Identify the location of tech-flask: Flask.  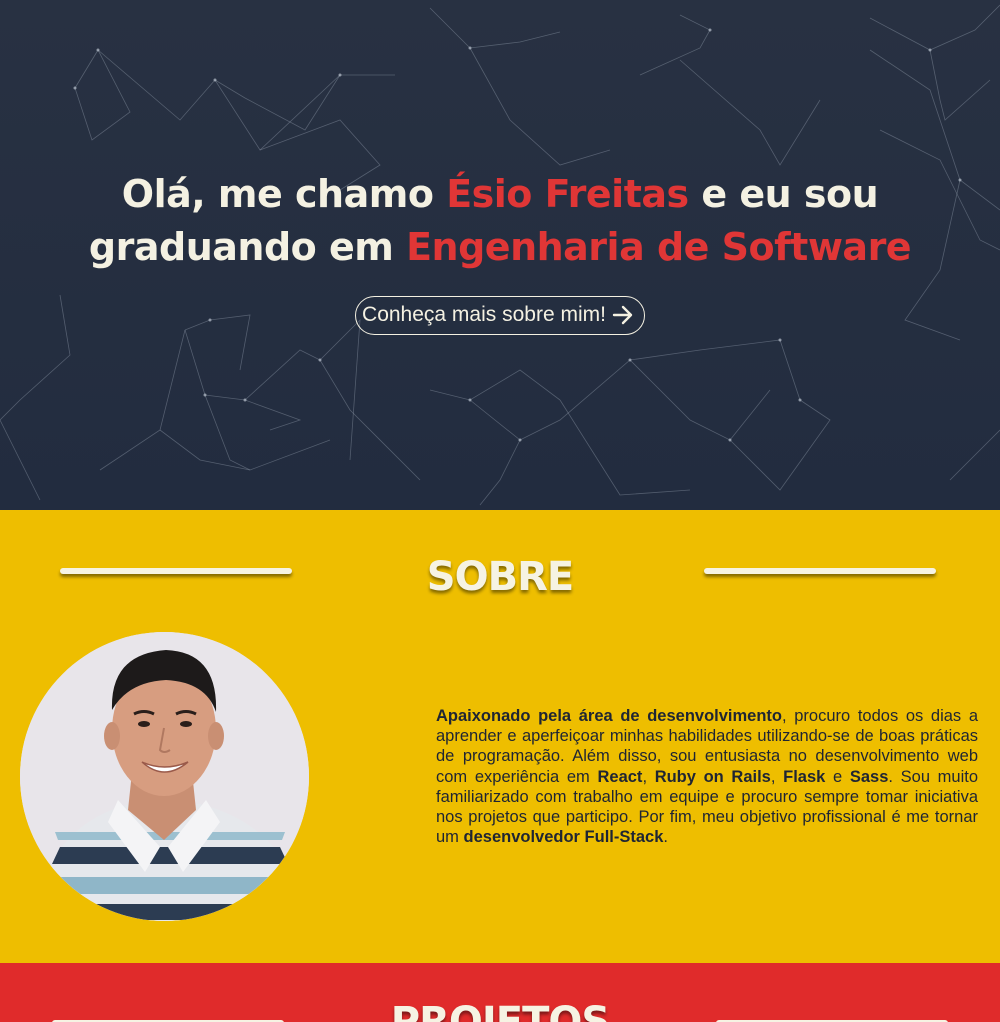
(804, 776).